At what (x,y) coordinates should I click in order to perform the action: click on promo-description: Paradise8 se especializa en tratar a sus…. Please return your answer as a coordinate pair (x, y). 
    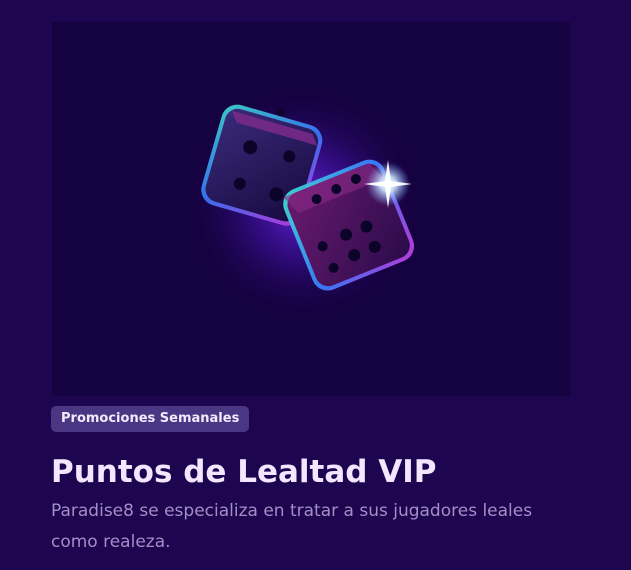
    Looking at the image, I should click on (292, 526).